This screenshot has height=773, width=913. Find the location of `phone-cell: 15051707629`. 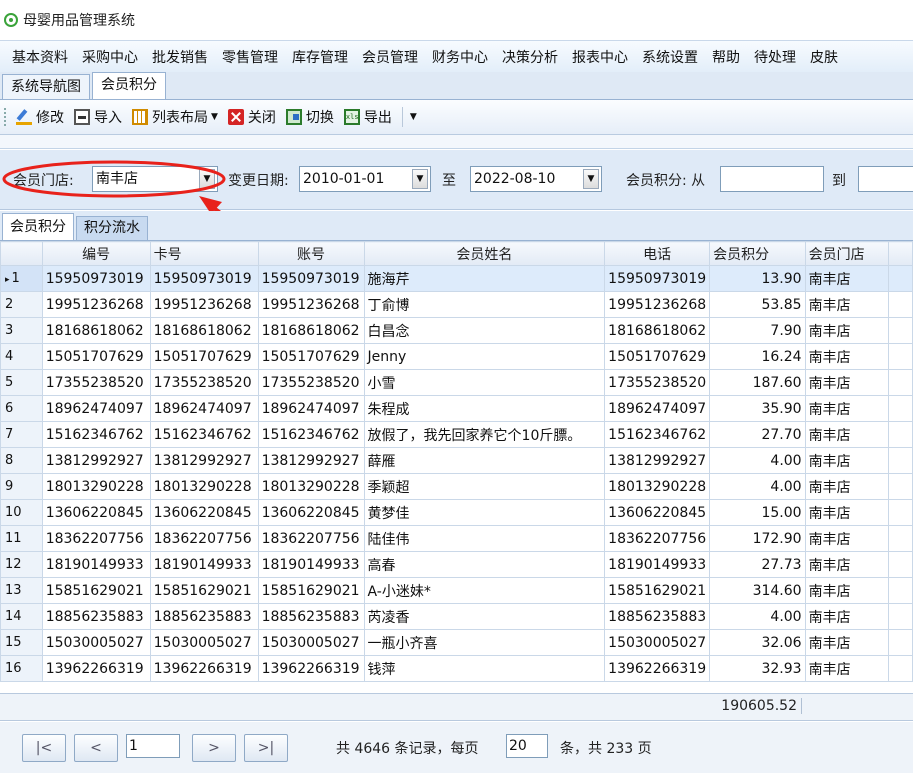

phone-cell: 15051707629 is located at coordinates (657, 356).